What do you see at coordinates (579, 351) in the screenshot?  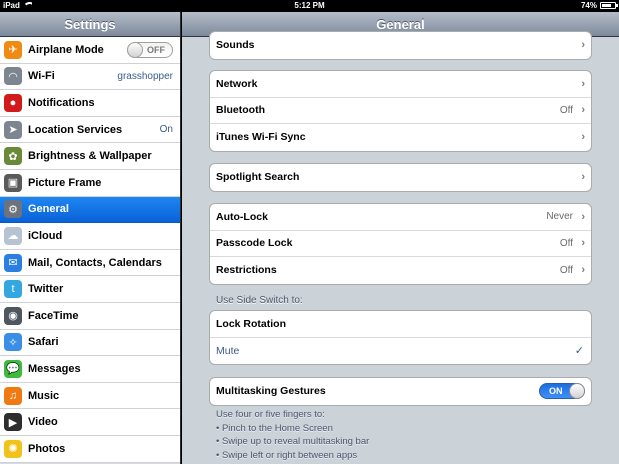 I see `checkmark-icon: ✓` at bounding box center [579, 351].